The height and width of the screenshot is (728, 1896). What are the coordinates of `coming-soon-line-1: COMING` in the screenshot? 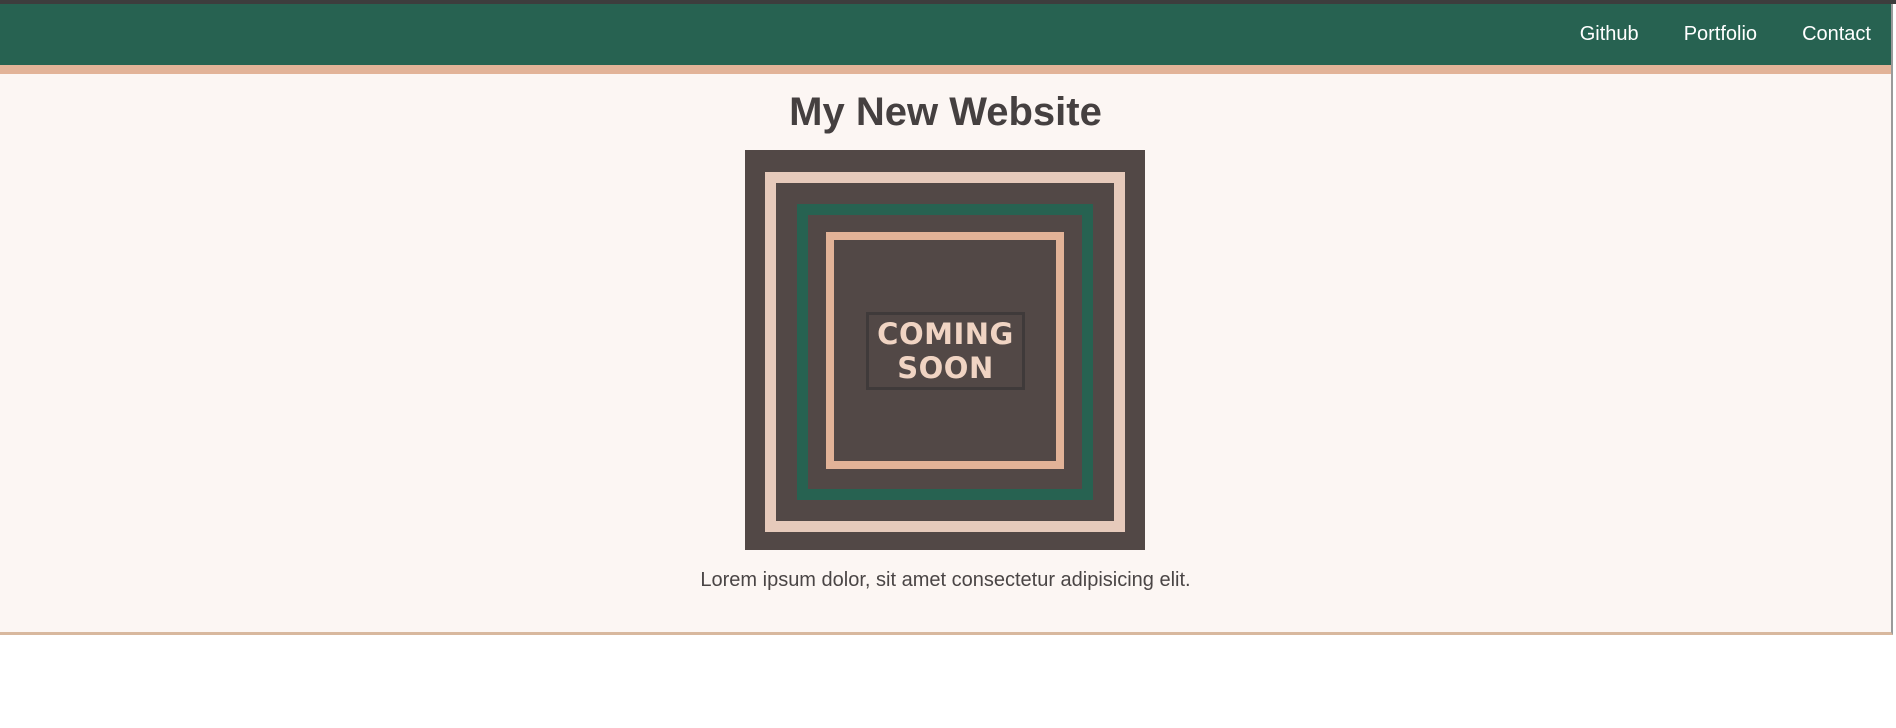 It's located at (945, 334).